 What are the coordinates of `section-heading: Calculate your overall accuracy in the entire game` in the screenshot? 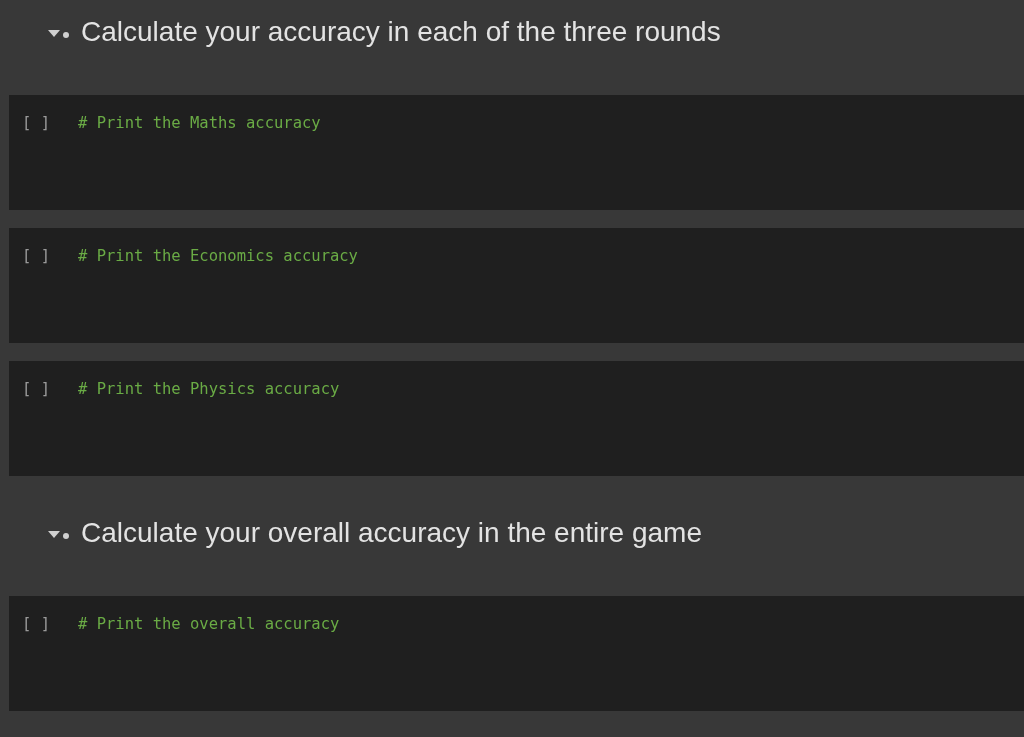 It's located at (391, 533).